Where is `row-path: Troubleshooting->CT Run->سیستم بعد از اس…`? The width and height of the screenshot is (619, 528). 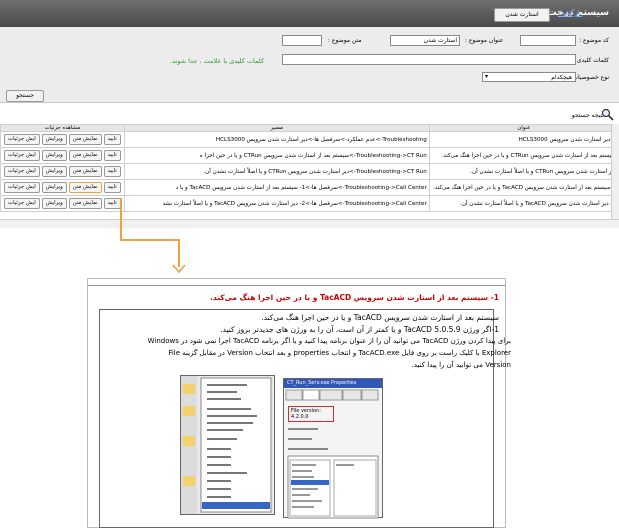
row-path: Troubleshooting->CT Run->سیستم بعد از اس… is located at coordinates (276, 155).